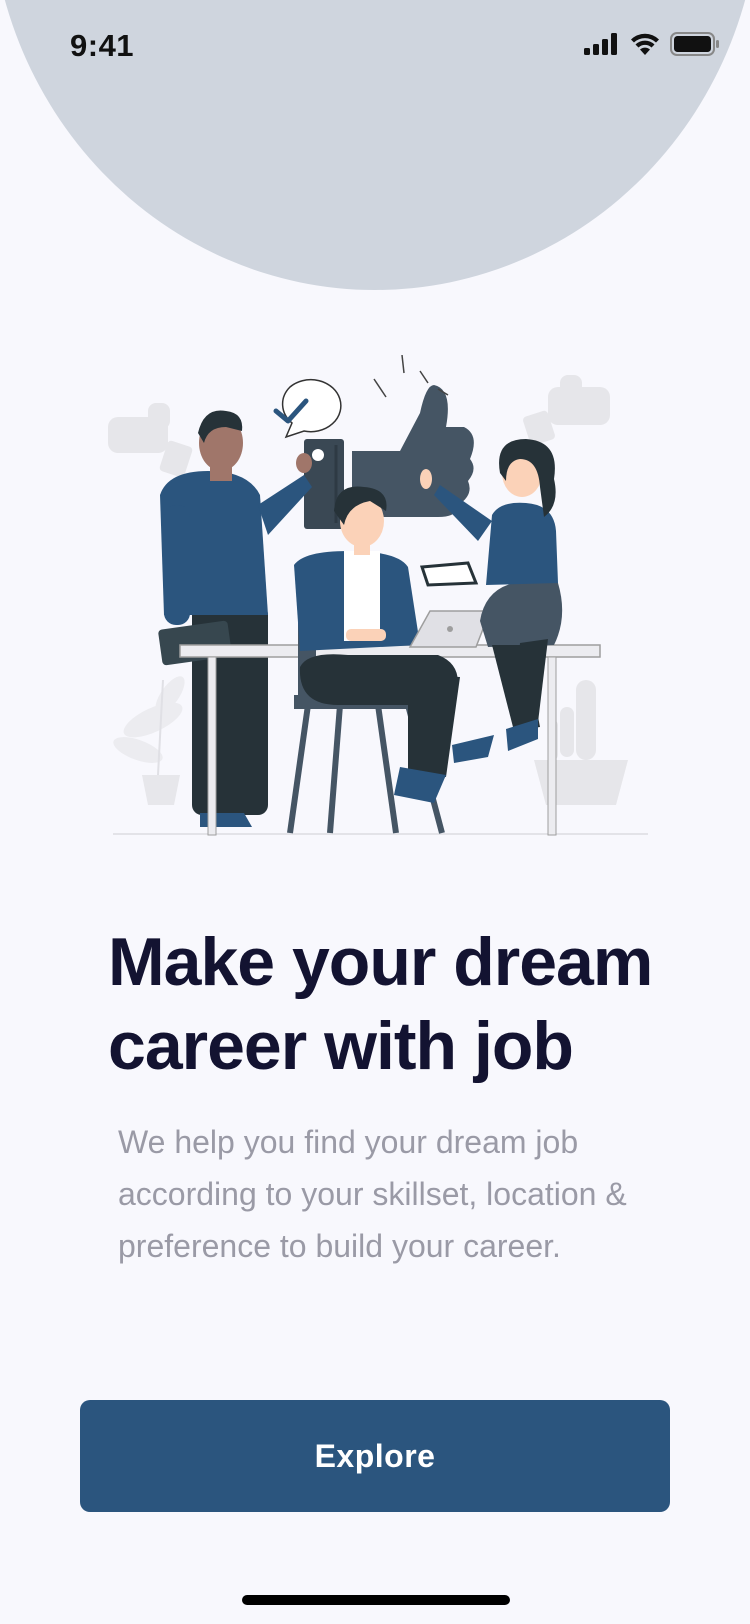  Describe the element at coordinates (645, 44) in the screenshot. I see `wifi-icon` at that location.